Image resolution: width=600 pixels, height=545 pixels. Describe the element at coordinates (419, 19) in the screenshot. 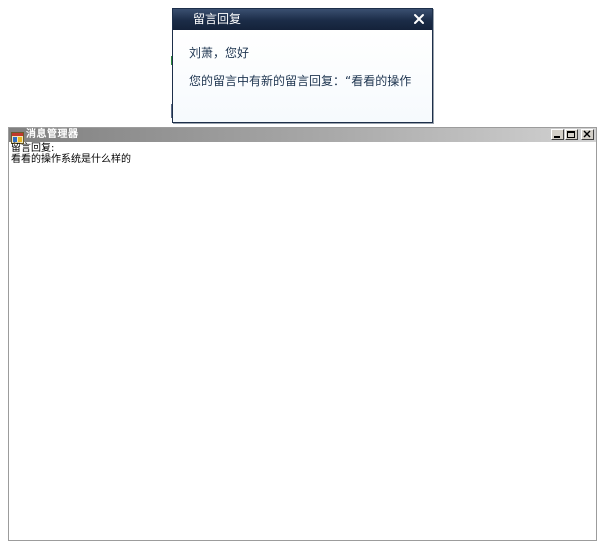

I see `close-x-icon` at that location.